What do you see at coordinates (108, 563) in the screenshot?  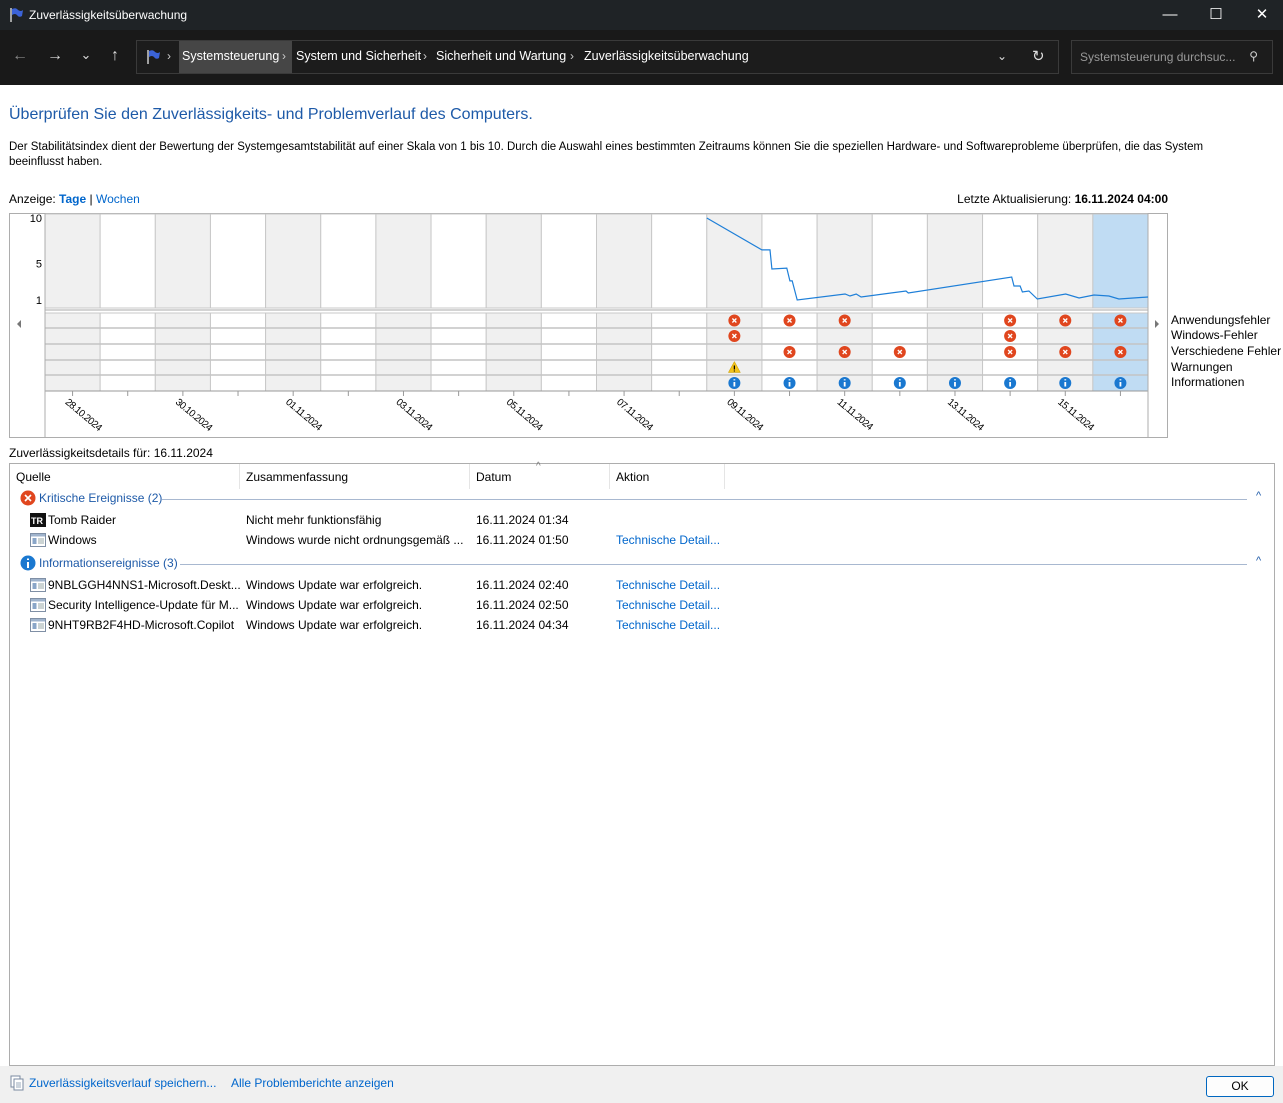 I see `group-title: Informationsereignisse (3)` at bounding box center [108, 563].